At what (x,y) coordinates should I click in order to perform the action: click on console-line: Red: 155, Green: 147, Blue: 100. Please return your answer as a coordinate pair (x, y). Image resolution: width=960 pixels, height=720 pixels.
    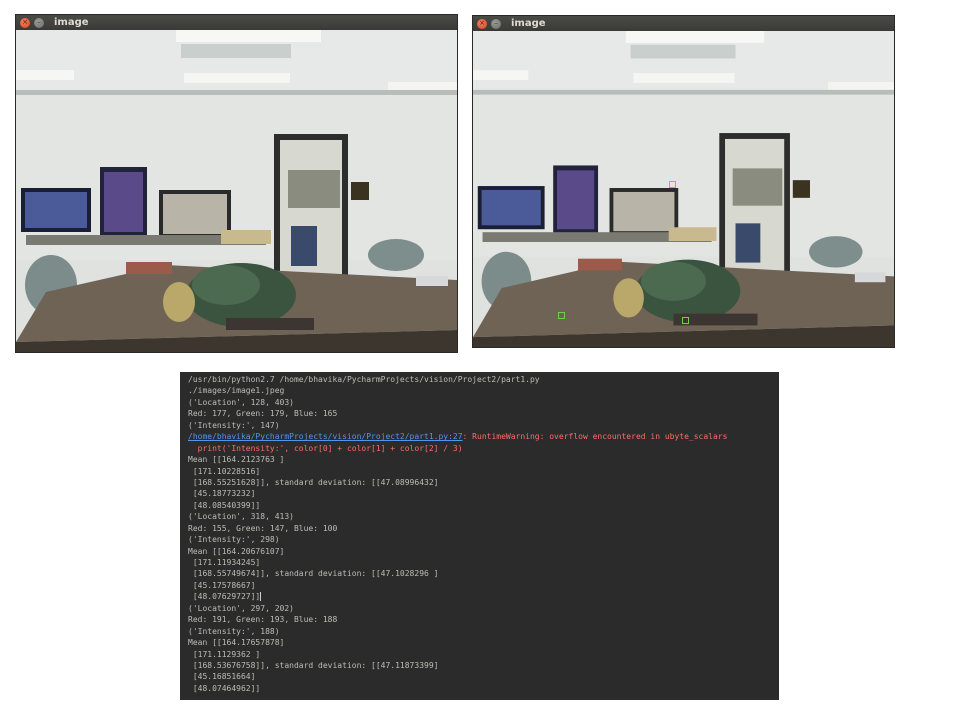
    Looking at the image, I should click on (263, 528).